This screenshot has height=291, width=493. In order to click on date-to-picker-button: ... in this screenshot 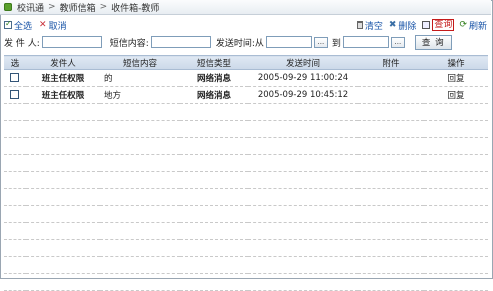, I will do `click(397, 42)`.